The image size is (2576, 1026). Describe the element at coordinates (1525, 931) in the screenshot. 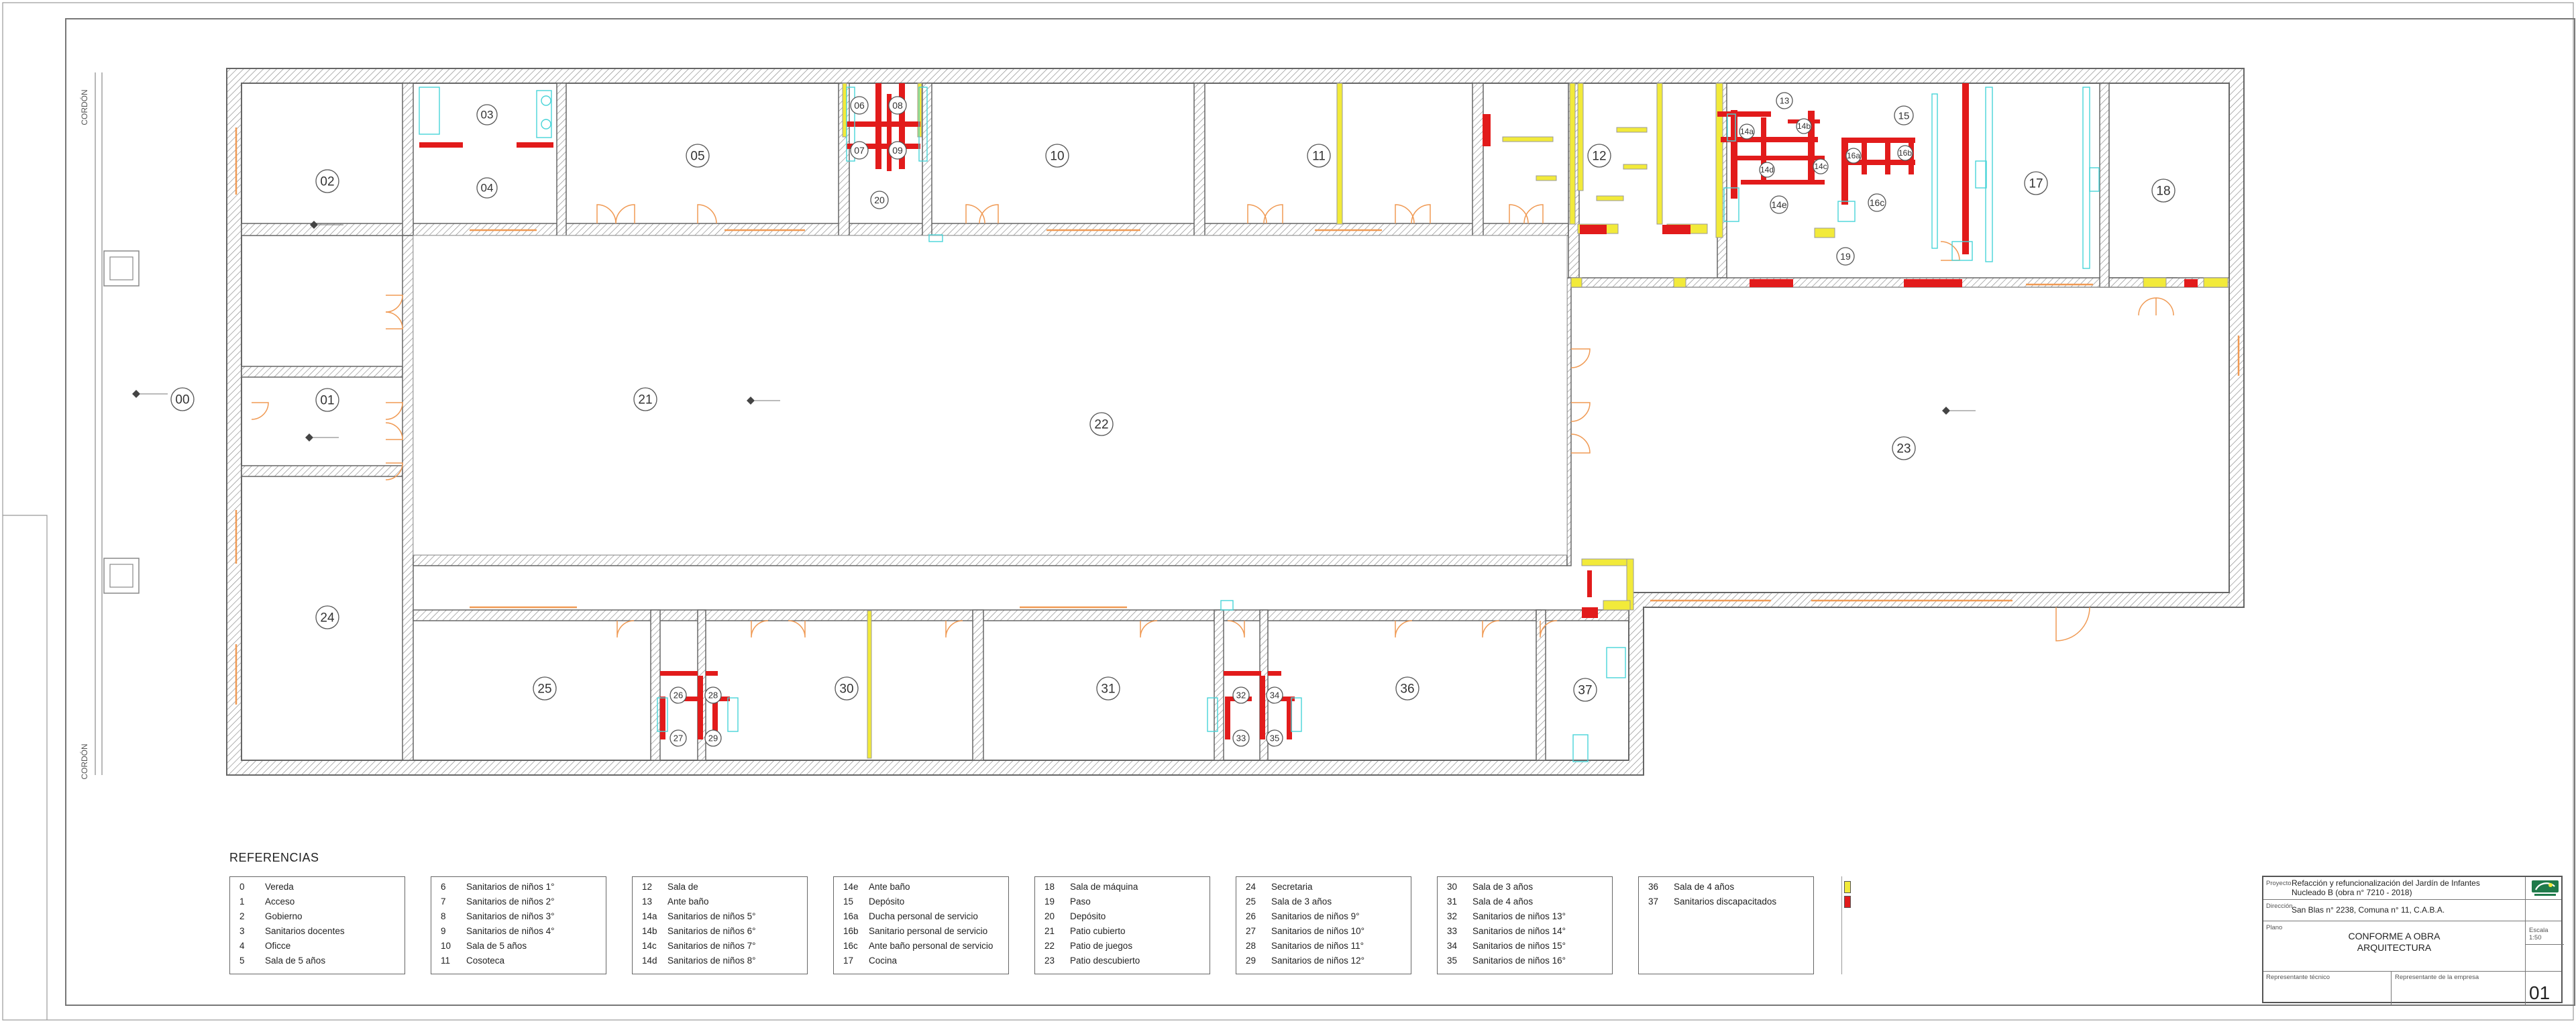

I see `reference-row: 33 Sanitarios de niños 14°` at that location.